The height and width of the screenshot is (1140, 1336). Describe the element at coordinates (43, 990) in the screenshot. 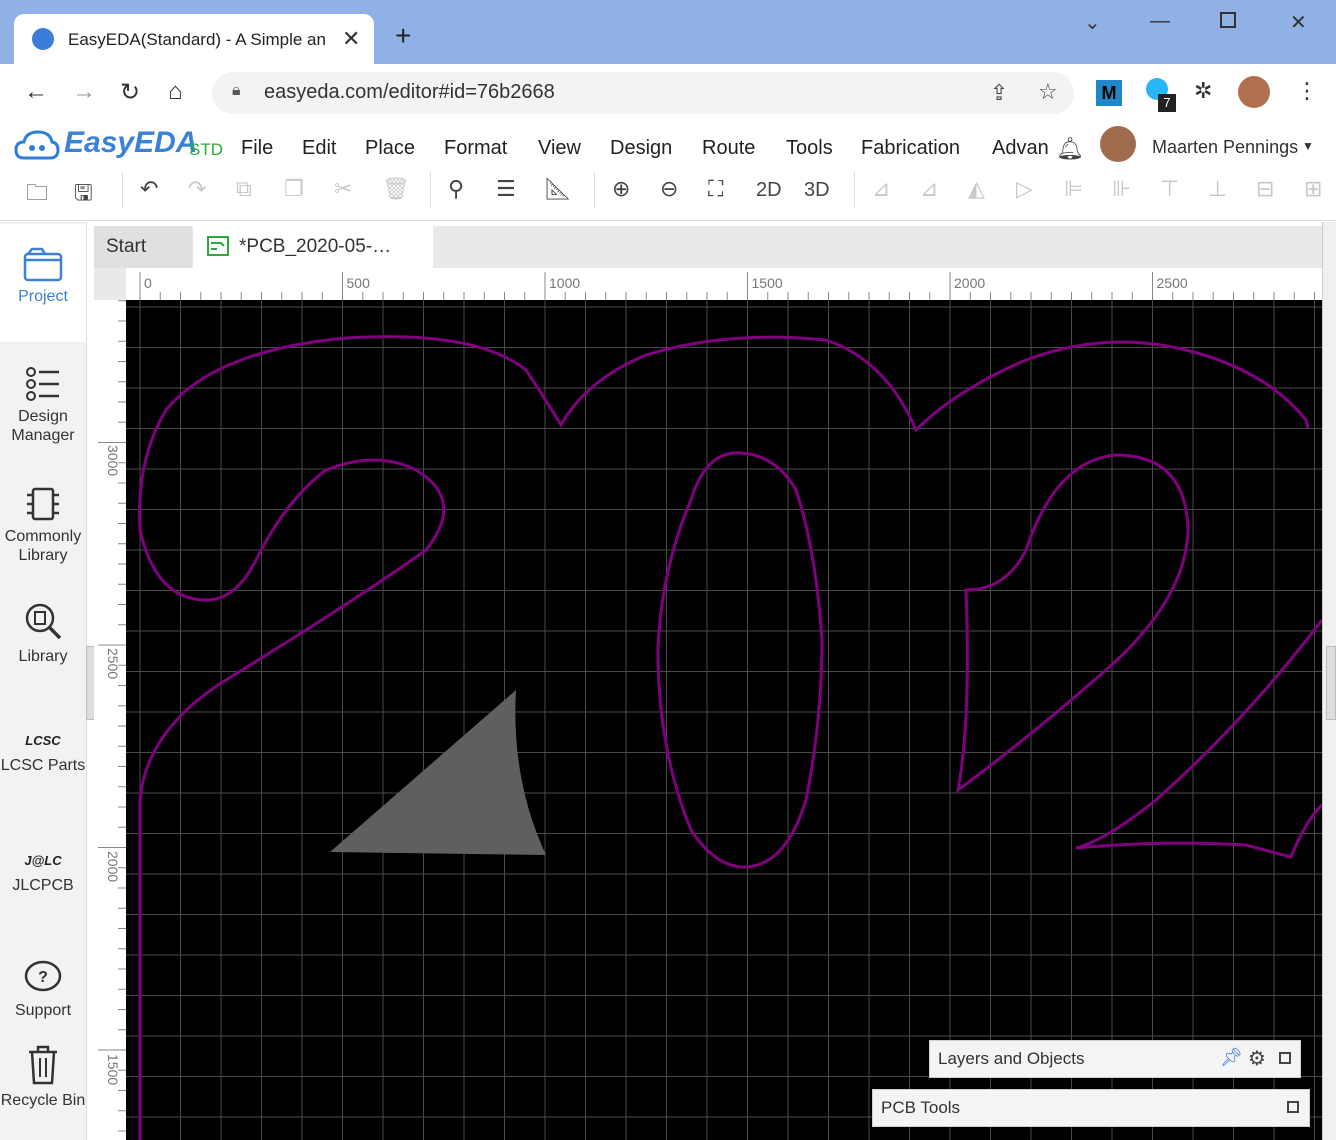

I see `nav-support: ? Support` at that location.